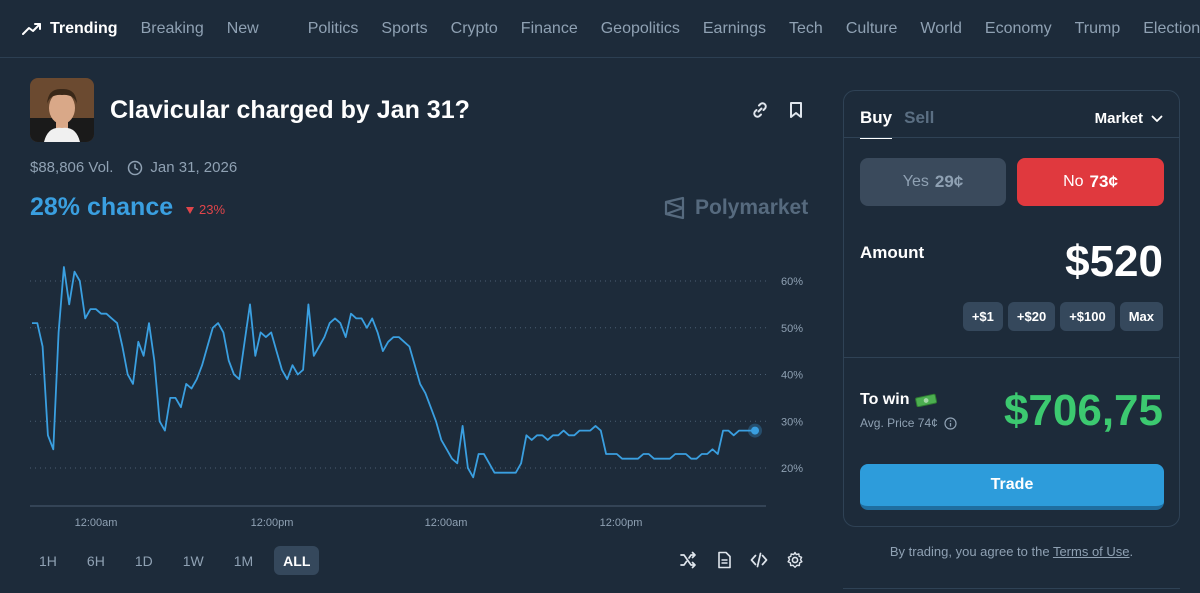  I want to click on add-100-button: +$100, so click(1087, 316).